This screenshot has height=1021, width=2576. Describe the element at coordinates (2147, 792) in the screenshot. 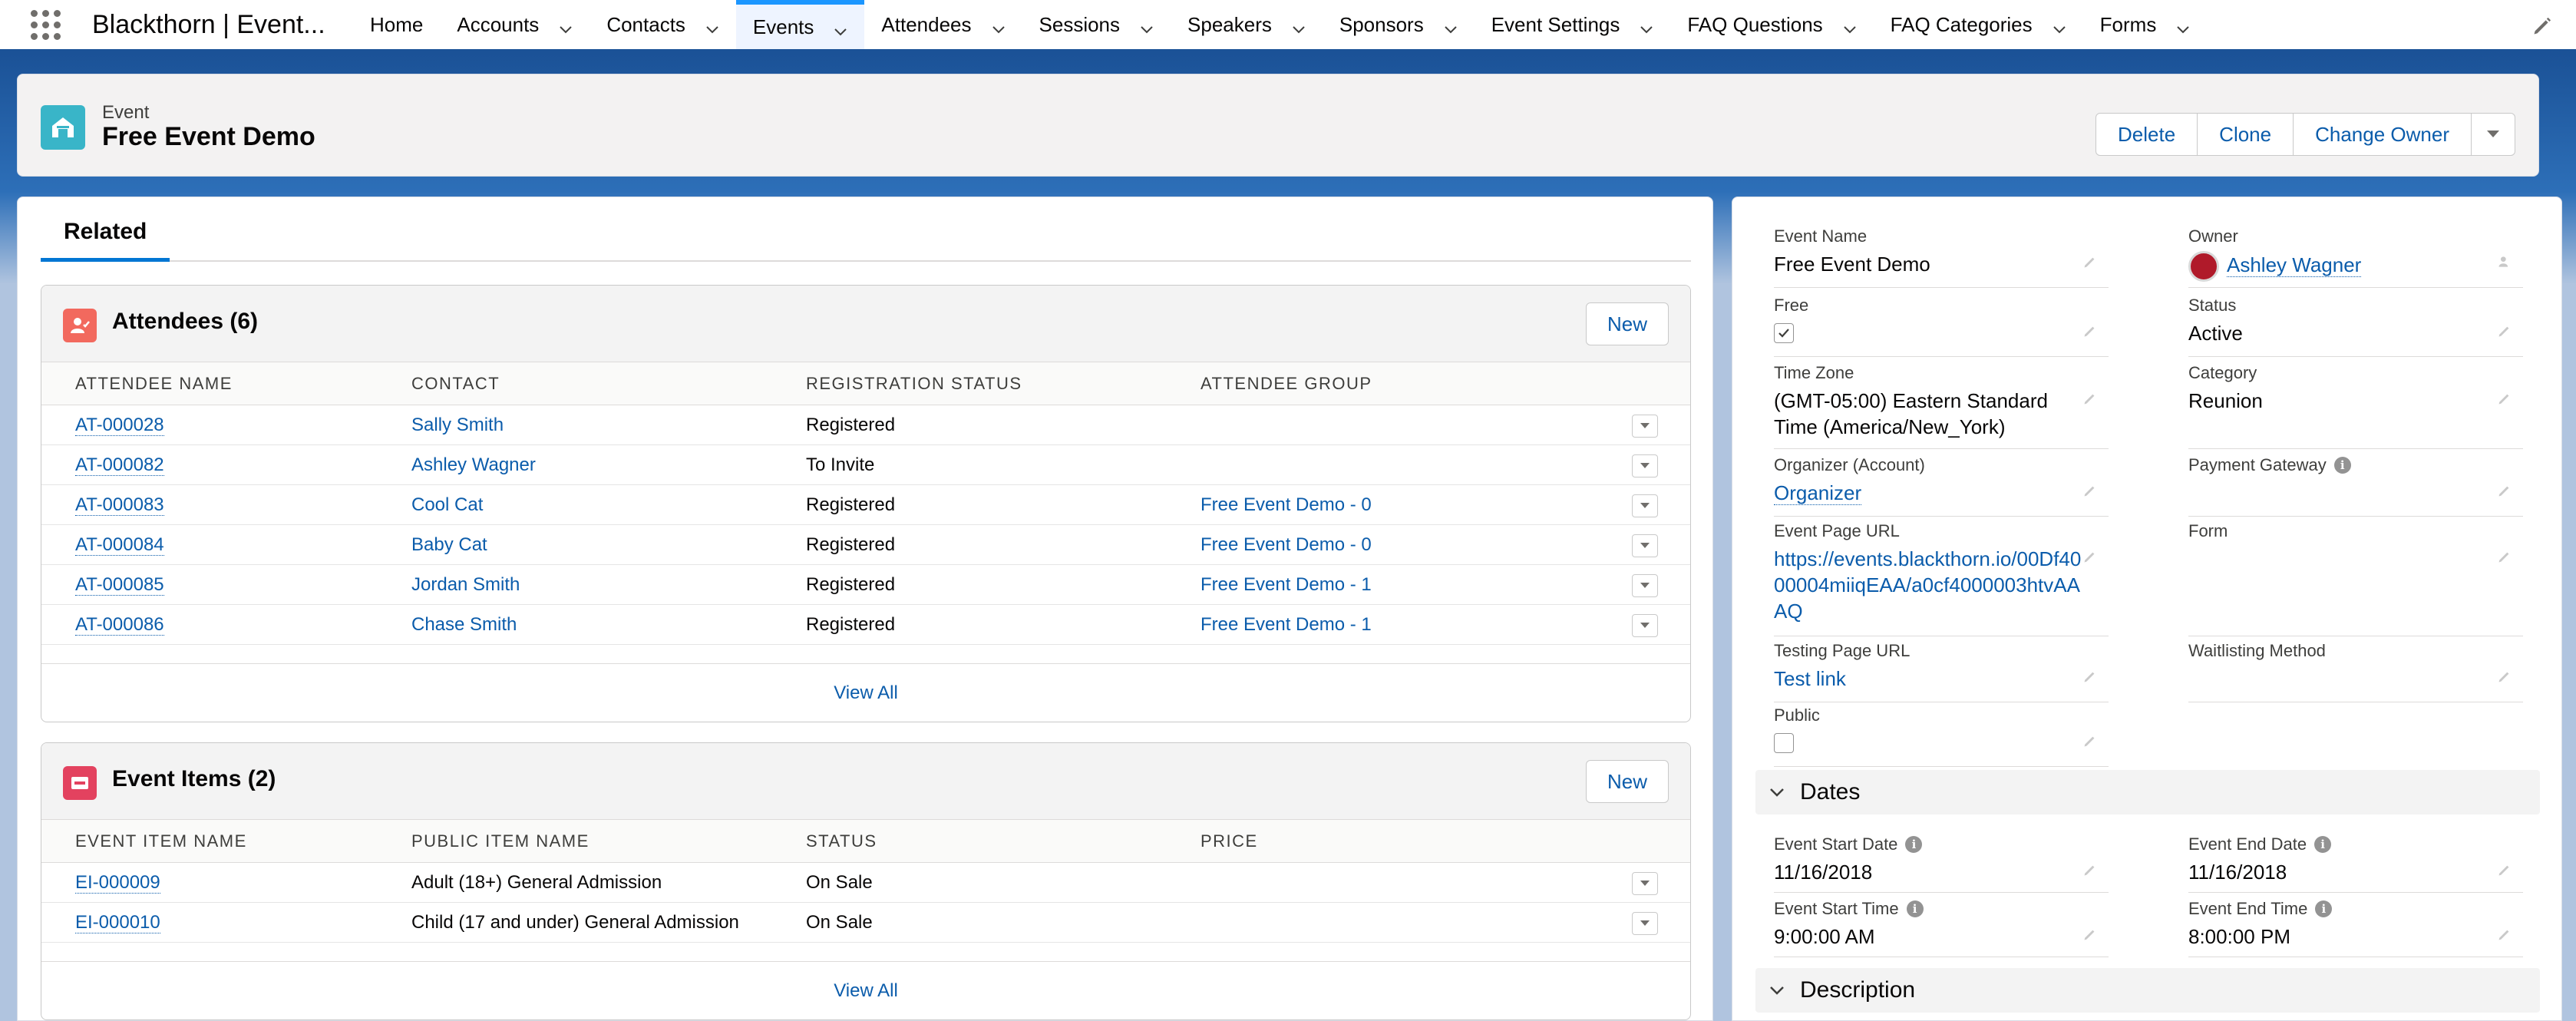

I see `dates-section-header: Dates` at that location.